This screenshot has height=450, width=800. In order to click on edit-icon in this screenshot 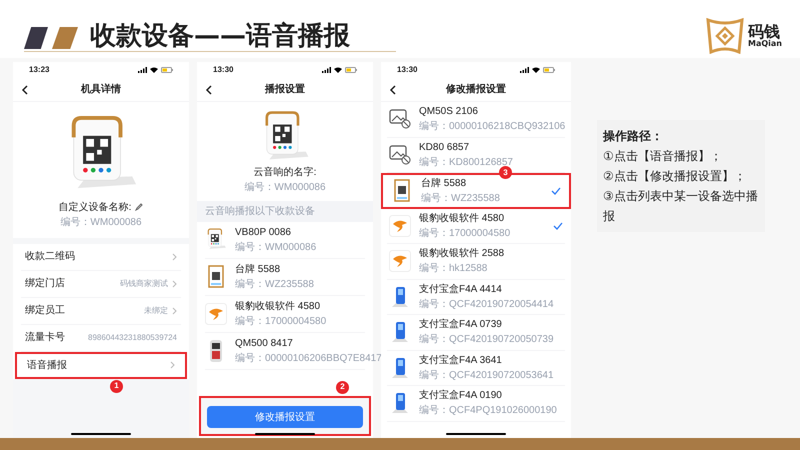, I will do `click(139, 207)`.